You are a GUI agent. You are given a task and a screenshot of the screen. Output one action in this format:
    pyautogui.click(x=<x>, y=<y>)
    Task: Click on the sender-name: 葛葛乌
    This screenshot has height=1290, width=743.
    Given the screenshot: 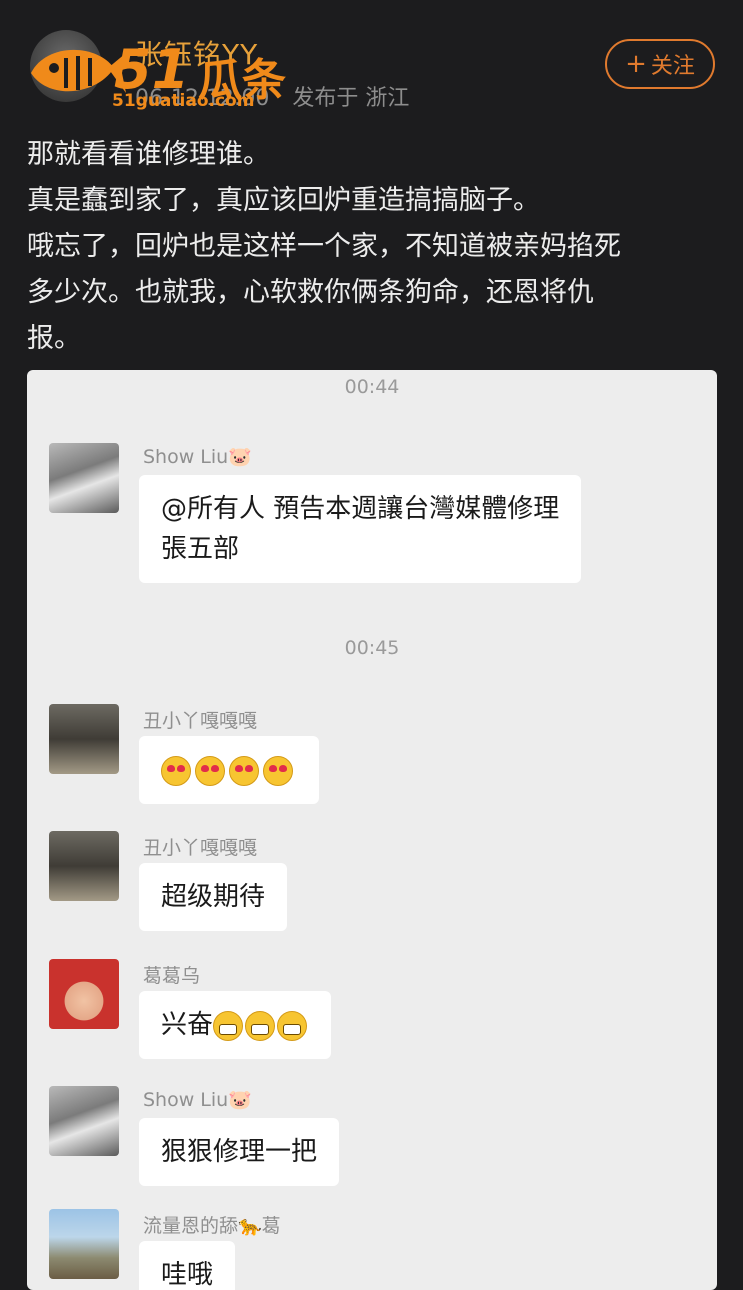 What is the action you would take?
    pyautogui.click(x=172, y=976)
    